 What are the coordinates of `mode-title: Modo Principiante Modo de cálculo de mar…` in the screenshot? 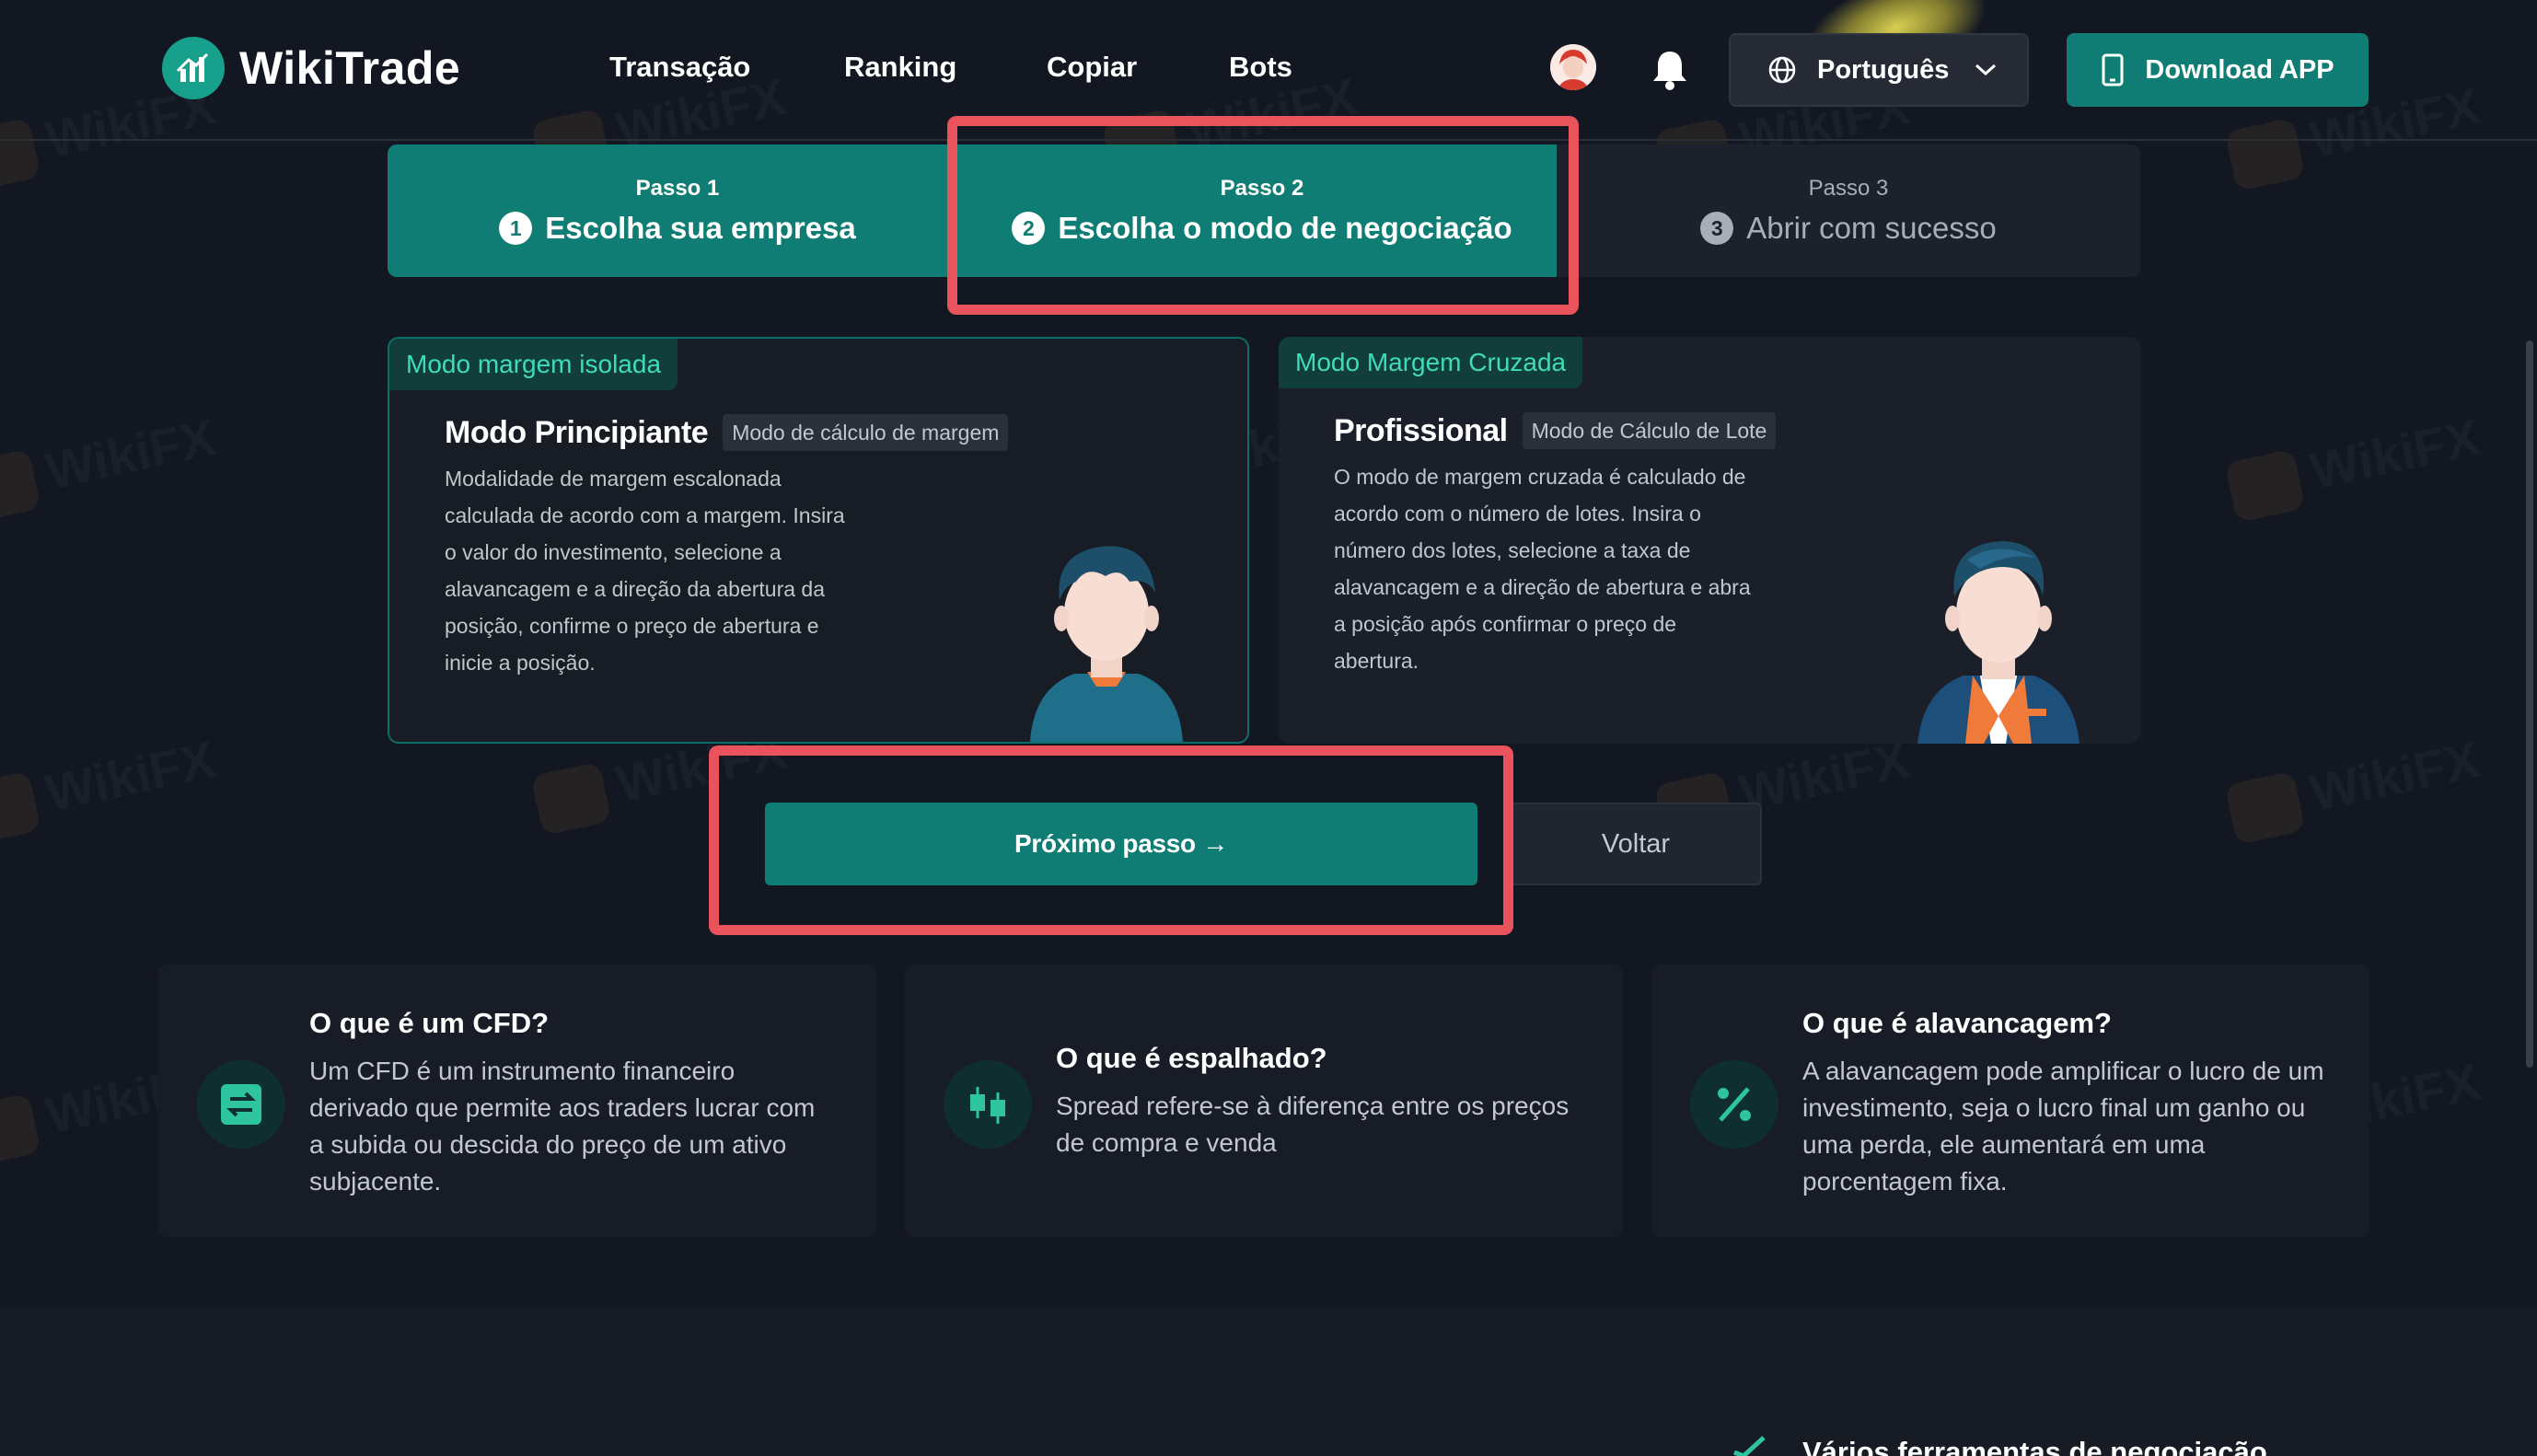 It's located at (727, 432).